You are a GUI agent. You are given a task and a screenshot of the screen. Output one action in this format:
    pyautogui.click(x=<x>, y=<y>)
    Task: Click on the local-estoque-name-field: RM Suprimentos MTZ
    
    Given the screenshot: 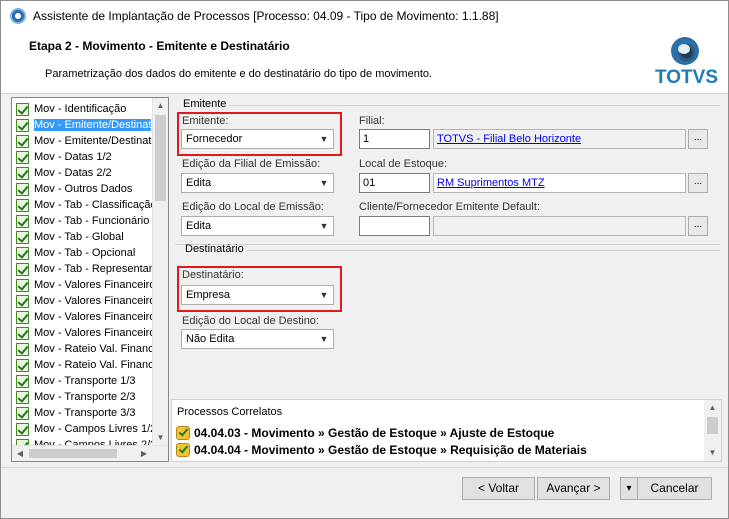 What is the action you would take?
    pyautogui.click(x=559, y=183)
    